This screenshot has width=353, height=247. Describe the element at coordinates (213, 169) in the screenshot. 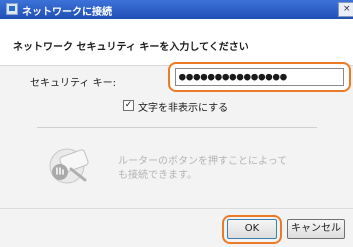

I see `wps-instructions: ルーターのボタンを押すことによって も接続できます。` at that location.